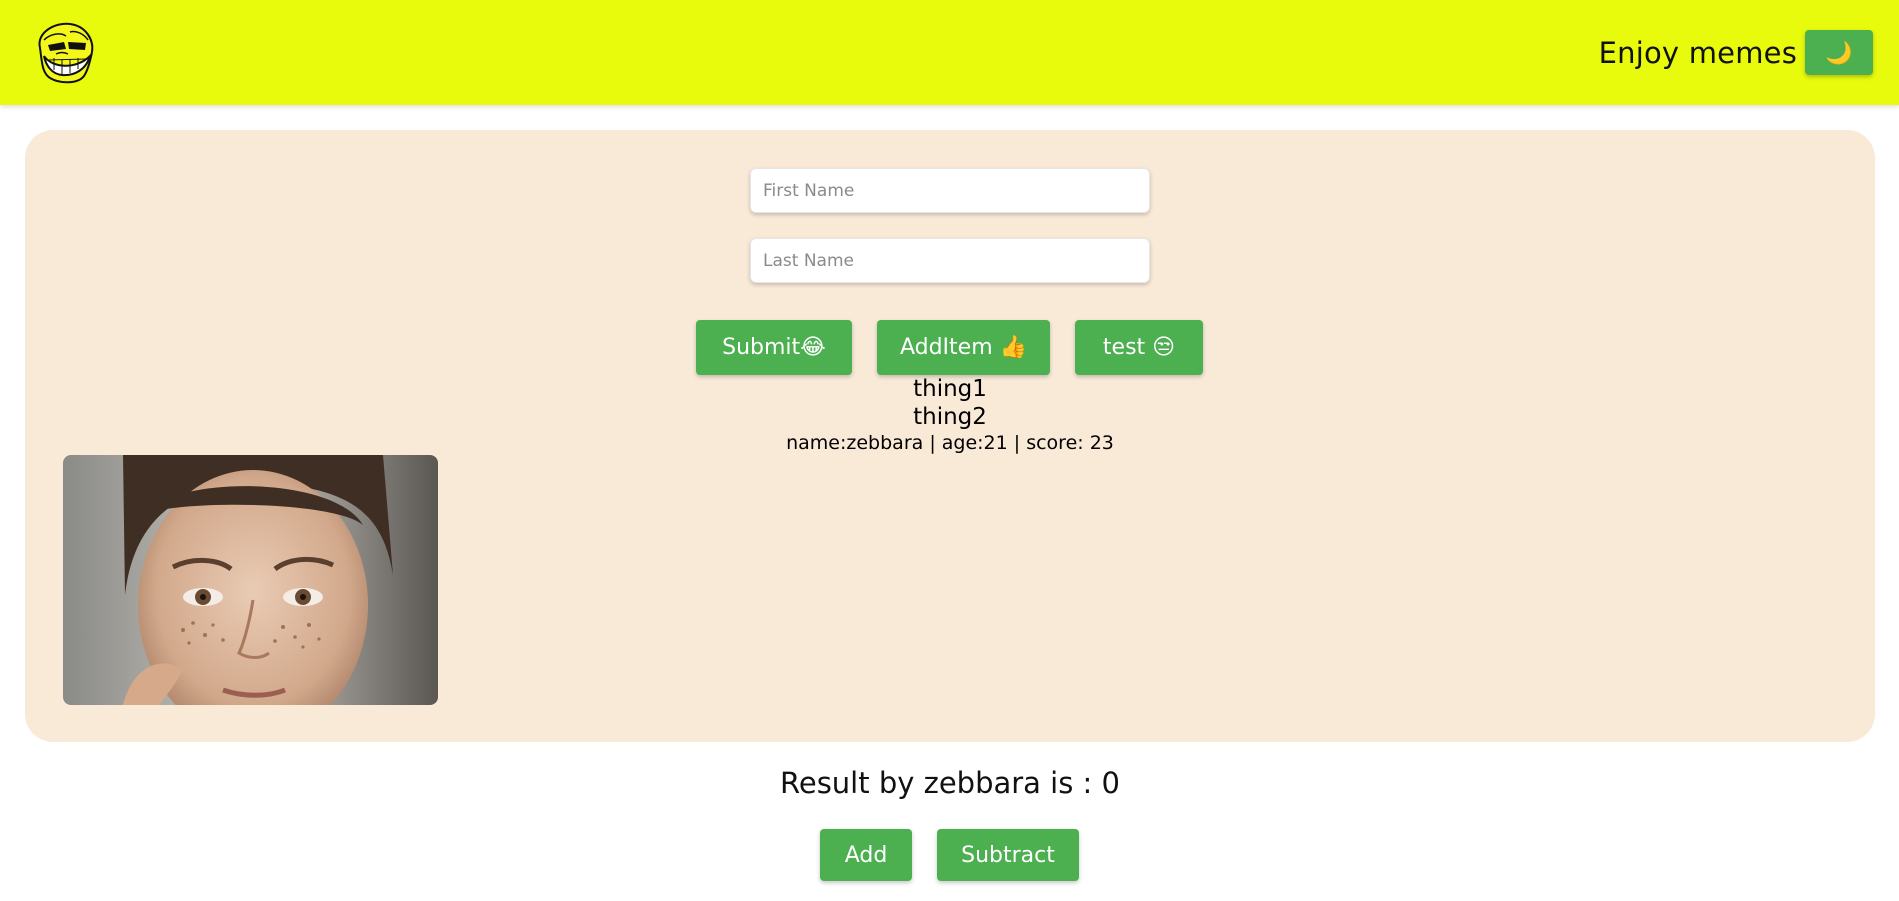  What do you see at coordinates (866, 855) in the screenshot?
I see `add-button: Add` at bounding box center [866, 855].